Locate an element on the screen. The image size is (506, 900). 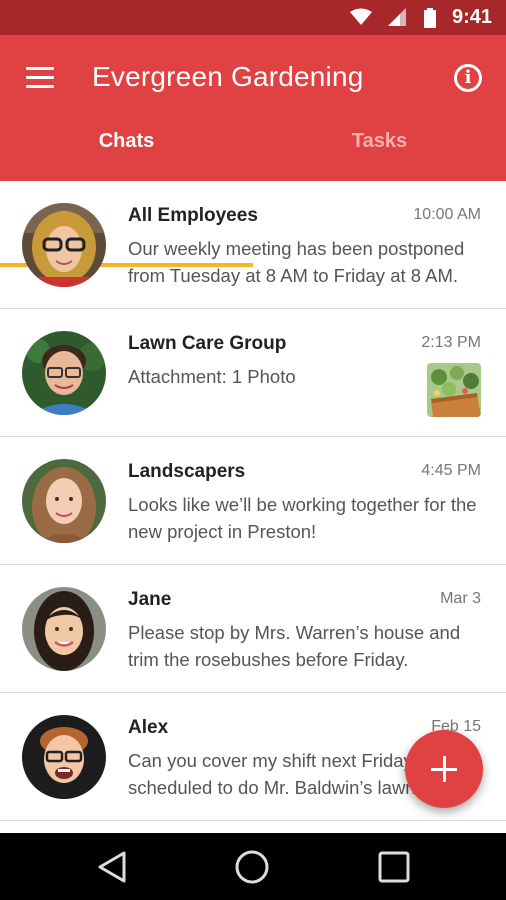
app-title: Evergreen Gardening is located at coordinates (228, 76).